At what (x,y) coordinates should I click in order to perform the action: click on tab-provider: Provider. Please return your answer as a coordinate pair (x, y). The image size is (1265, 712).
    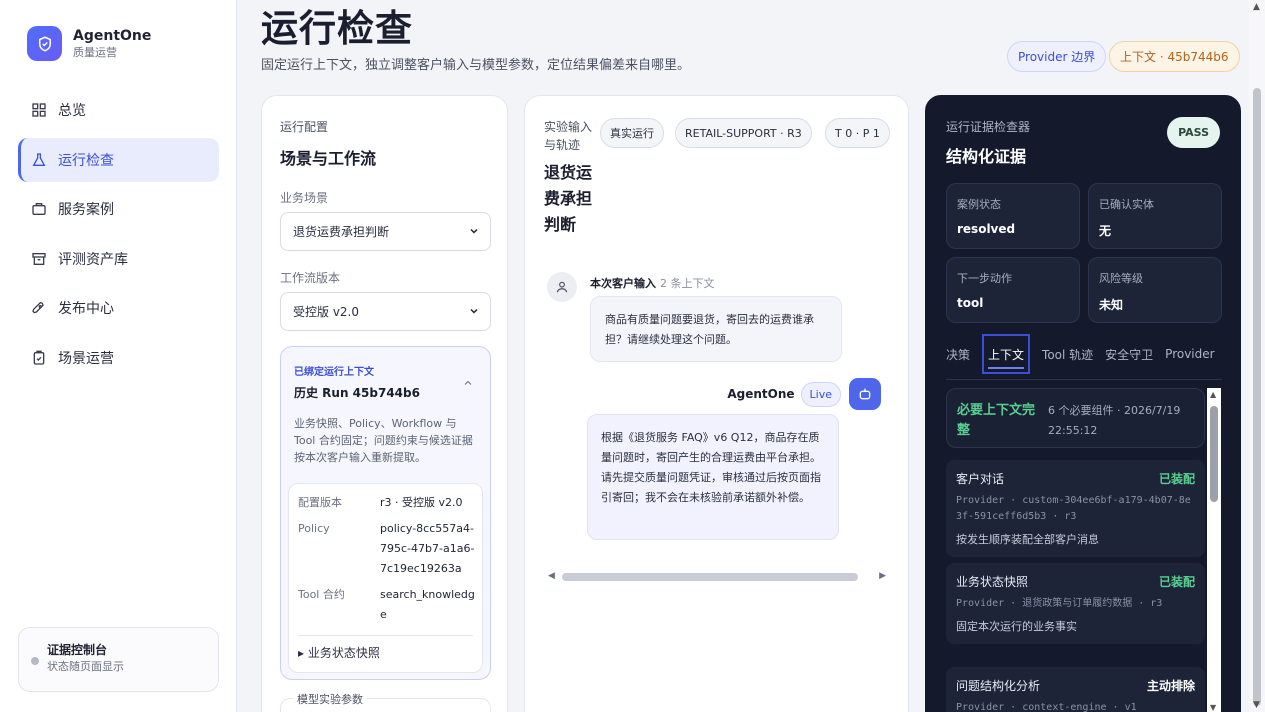
    Looking at the image, I should click on (1189, 354).